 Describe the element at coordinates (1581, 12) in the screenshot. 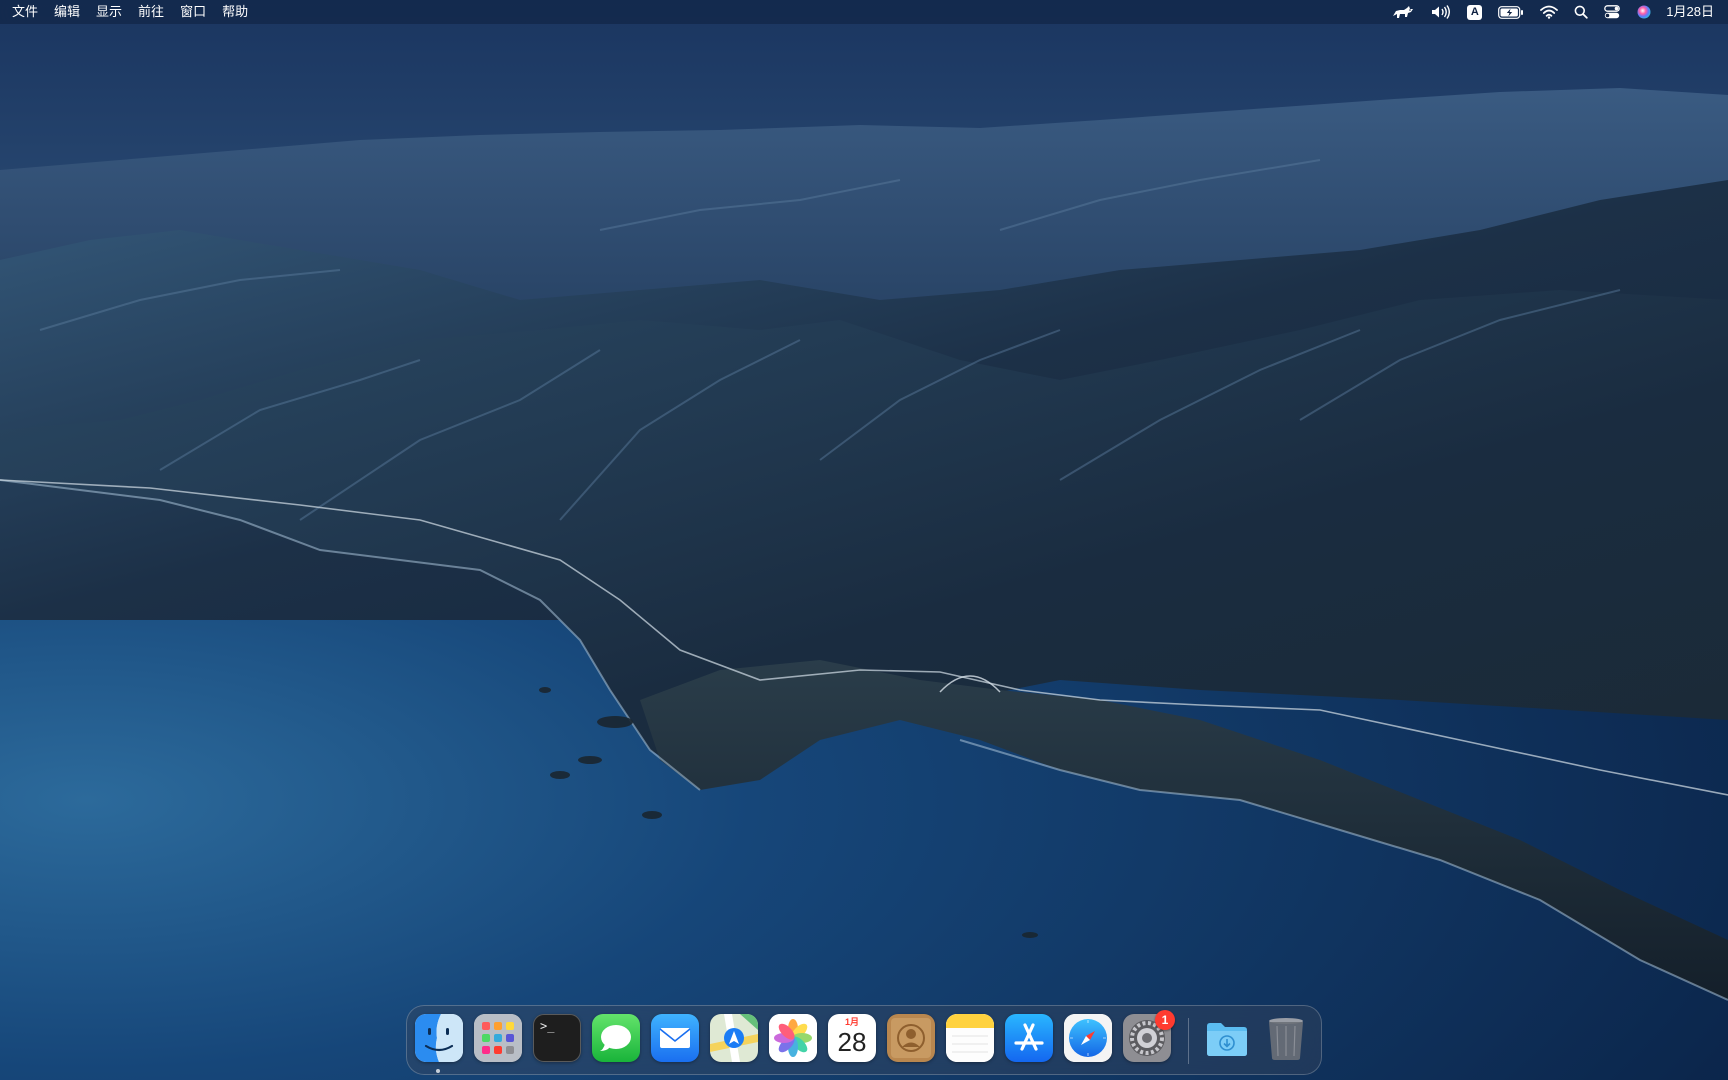

I see `spotlight-search-icon` at that location.